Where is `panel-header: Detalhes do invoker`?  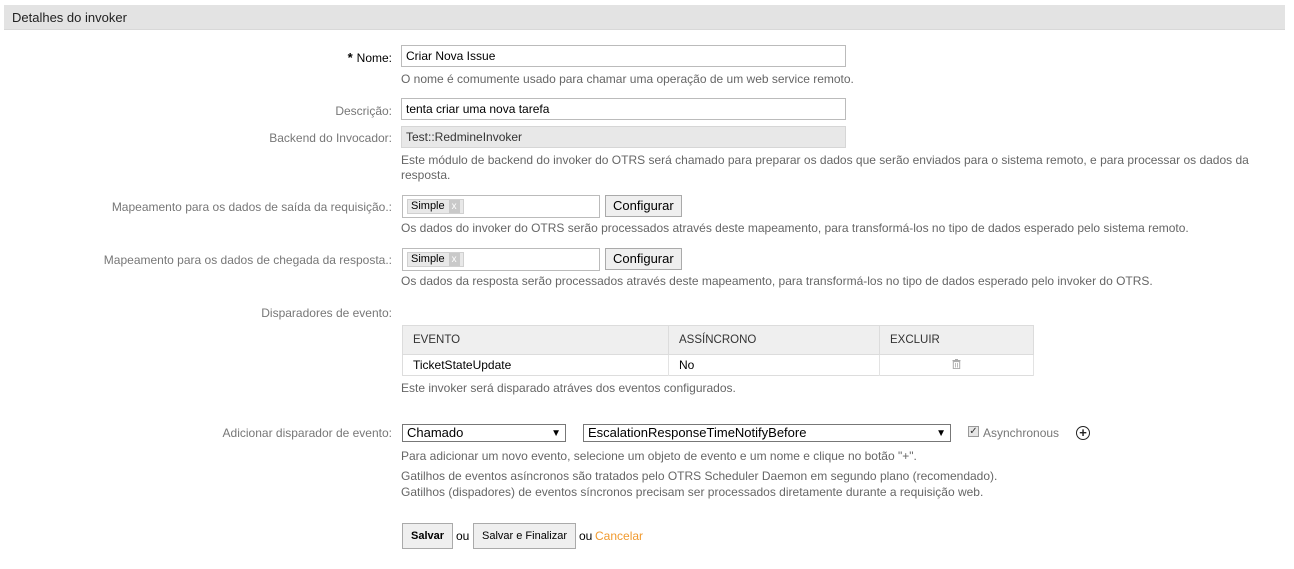
panel-header: Detalhes do invoker is located at coordinates (644, 17).